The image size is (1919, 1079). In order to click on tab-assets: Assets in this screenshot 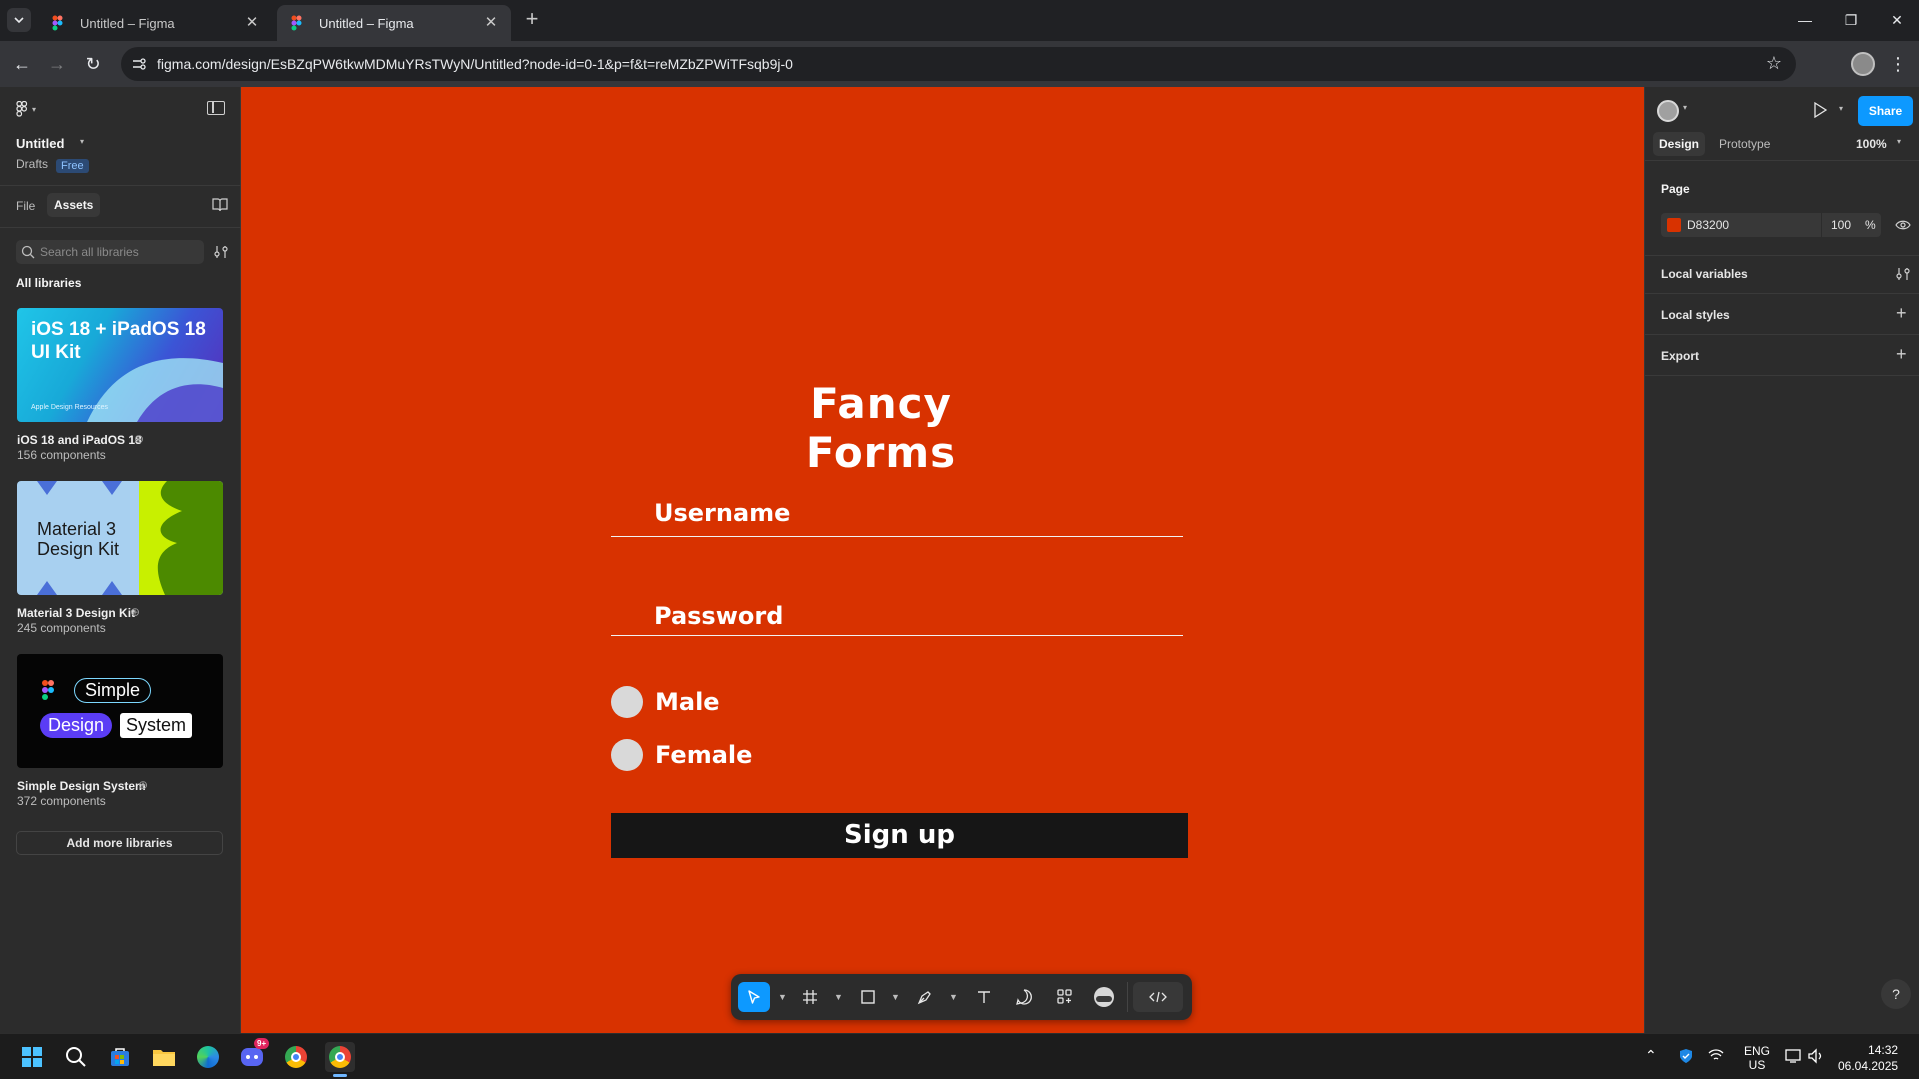, I will do `click(74, 205)`.